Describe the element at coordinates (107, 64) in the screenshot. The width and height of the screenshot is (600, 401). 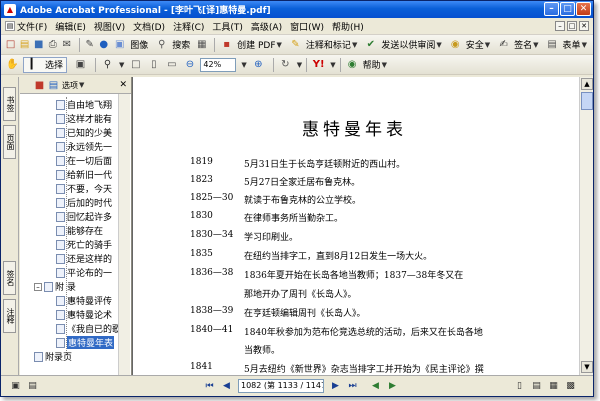
I see `zoom-tool-icon: ⚲` at that location.